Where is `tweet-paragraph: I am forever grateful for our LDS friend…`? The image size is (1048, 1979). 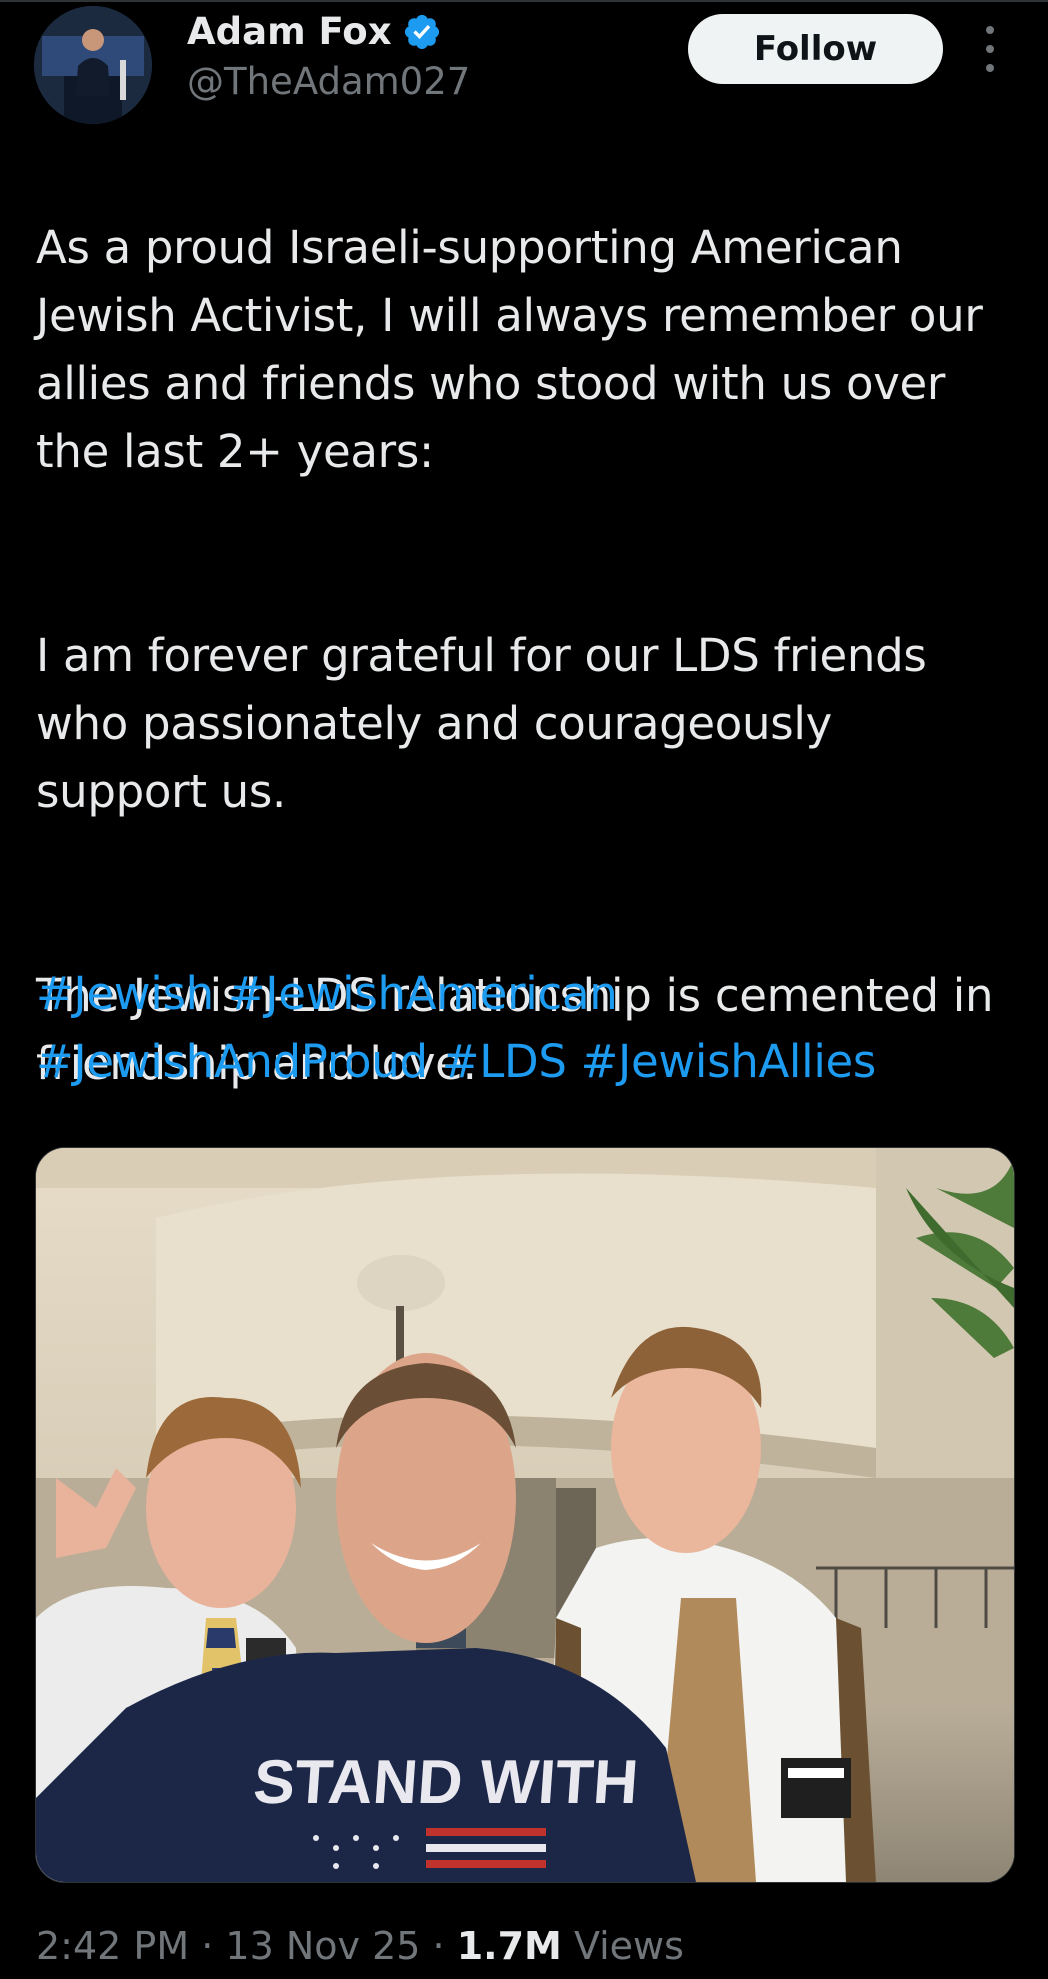 tweet-paragraph: I am forever grateful for our LDS friend… is located at coordinates (481, 723).